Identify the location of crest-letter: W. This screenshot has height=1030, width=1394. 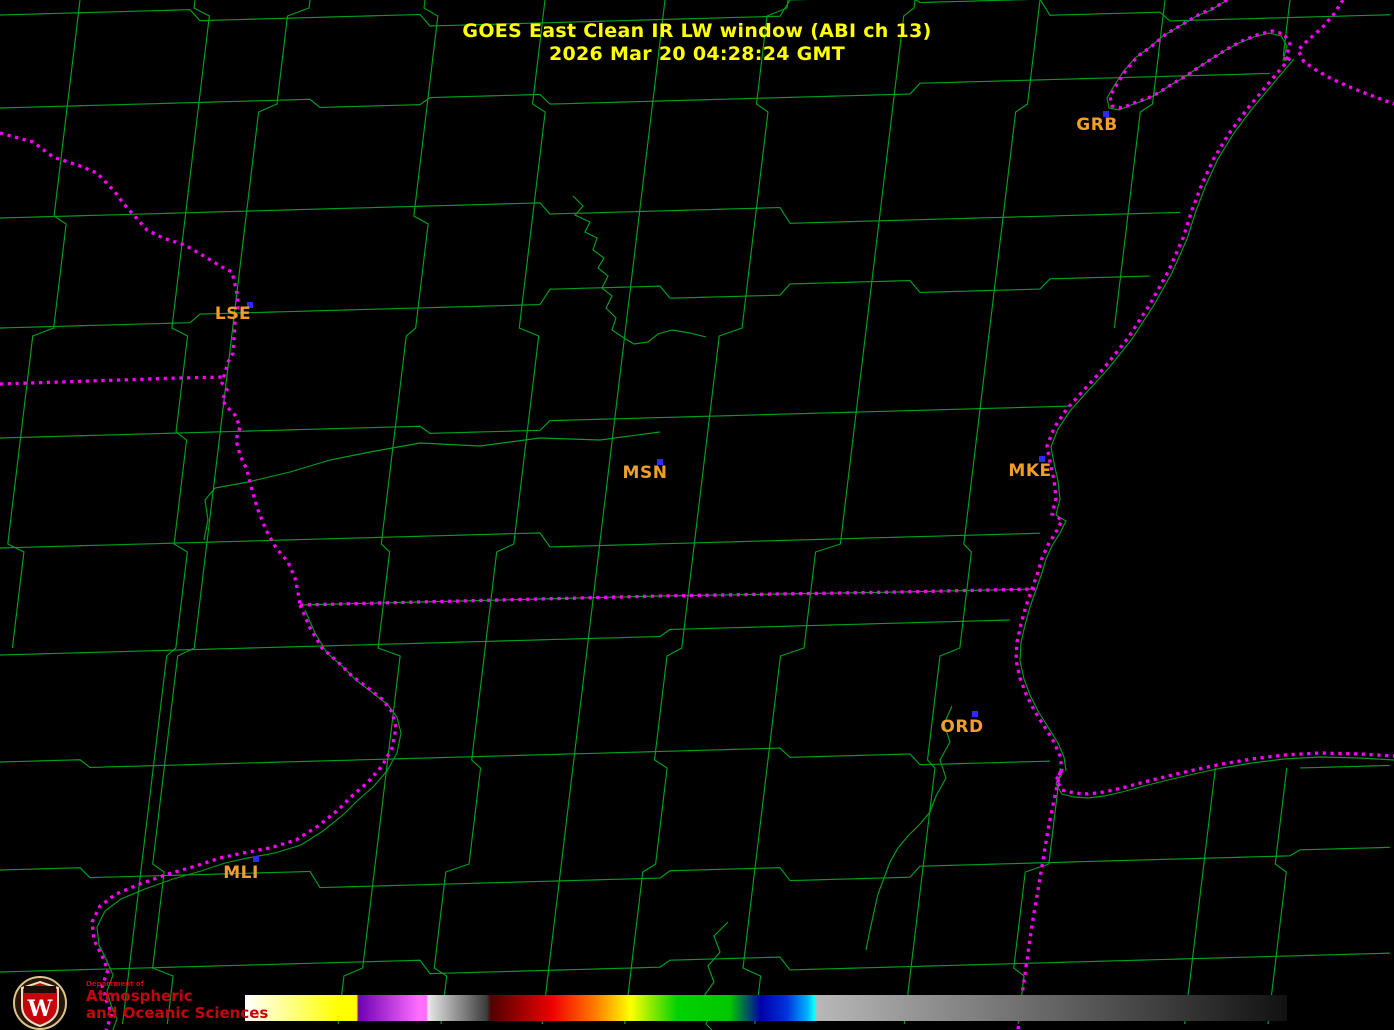
(40, 1009).